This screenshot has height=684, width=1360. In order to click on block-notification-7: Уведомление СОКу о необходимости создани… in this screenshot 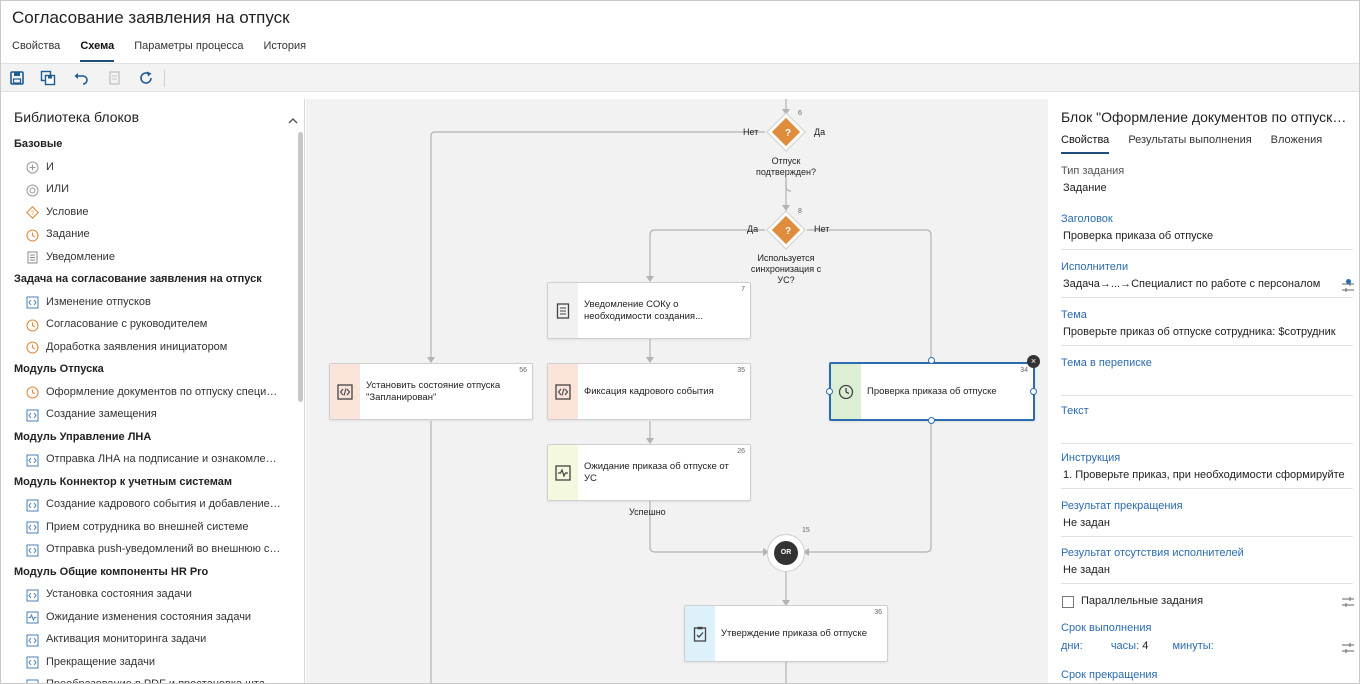, I will do `click(649, 310)`.